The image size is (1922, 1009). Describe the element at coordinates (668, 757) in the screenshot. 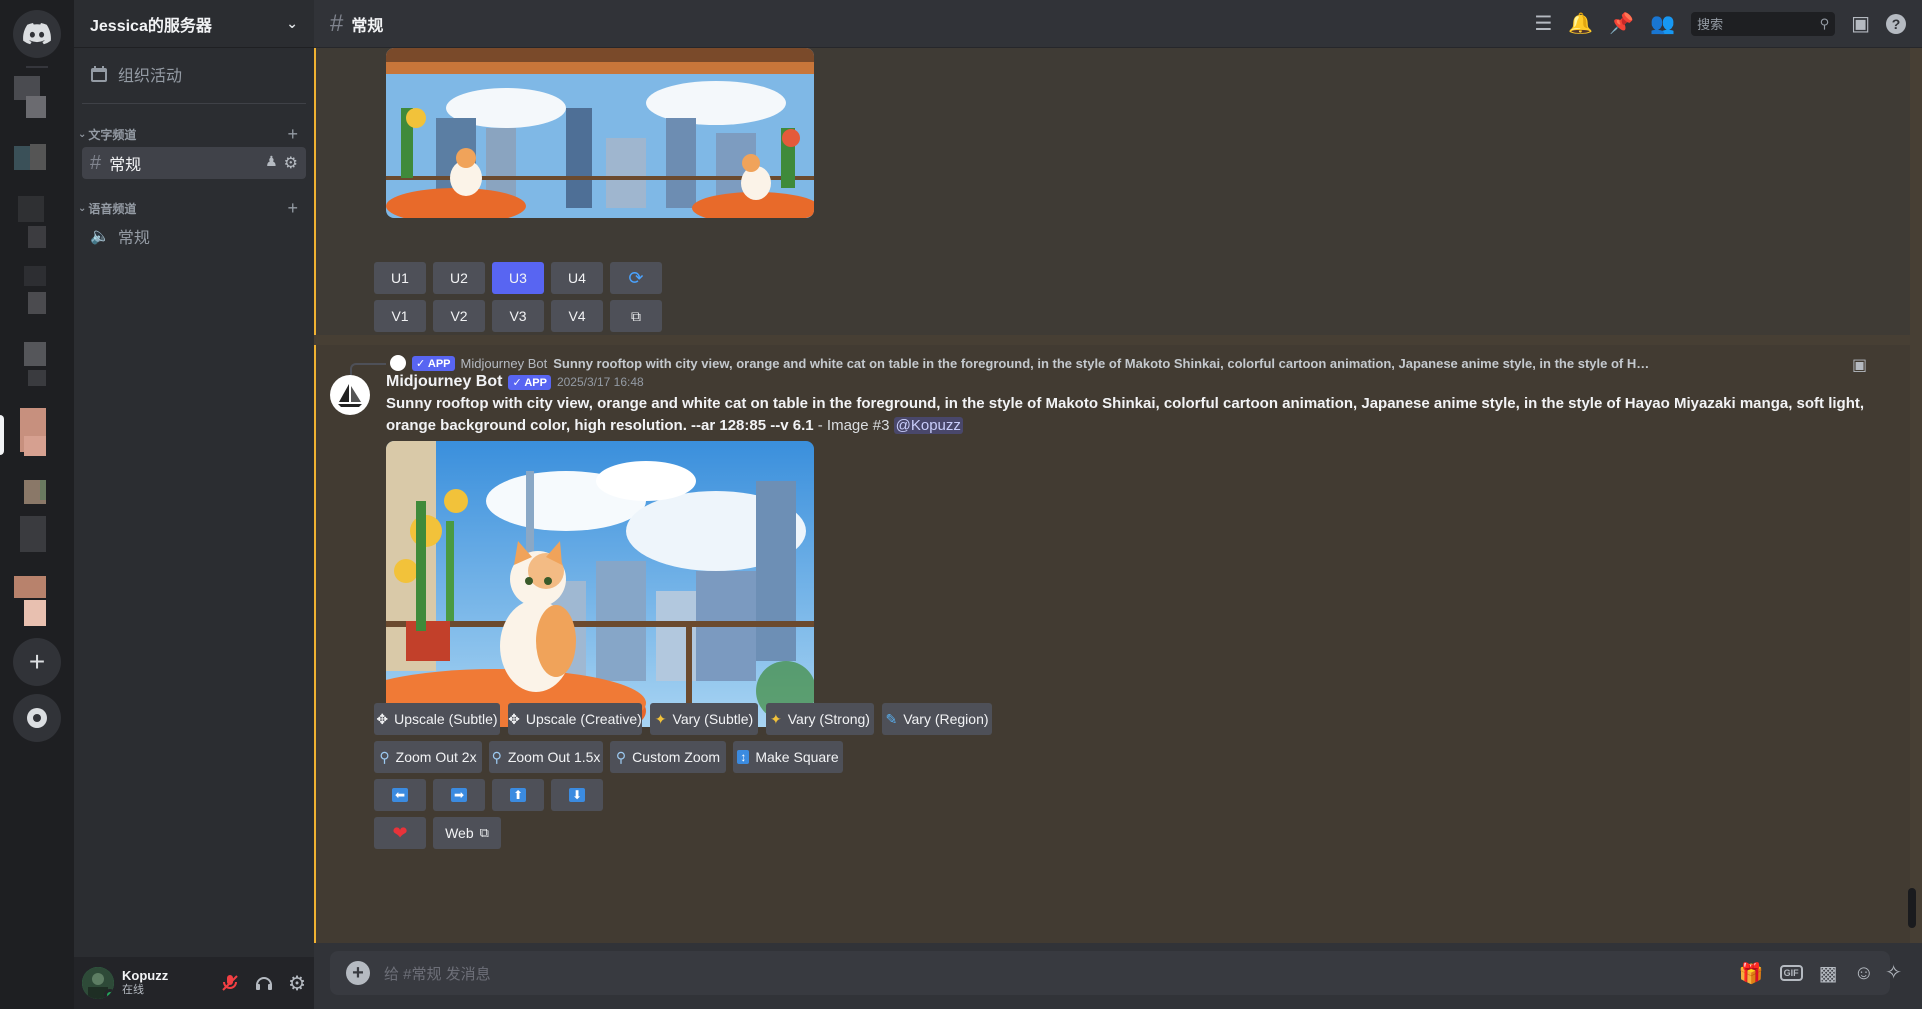

I see `custom-zoom-button: ⚲ Custom Zoom` at that location.